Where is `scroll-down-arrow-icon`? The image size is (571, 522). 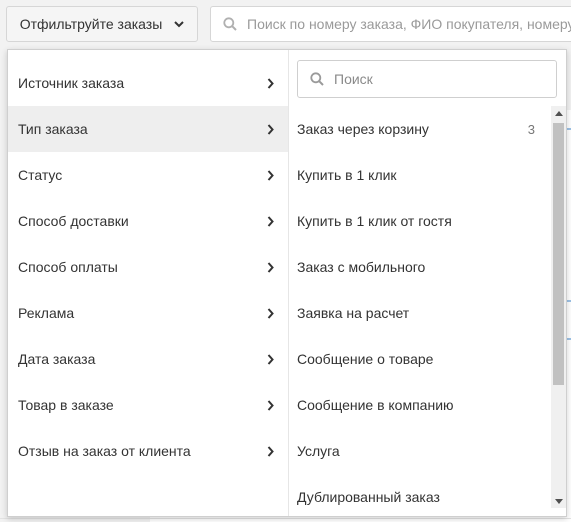 scroll-down-arrow-icon is located at coordinates (558, 501).